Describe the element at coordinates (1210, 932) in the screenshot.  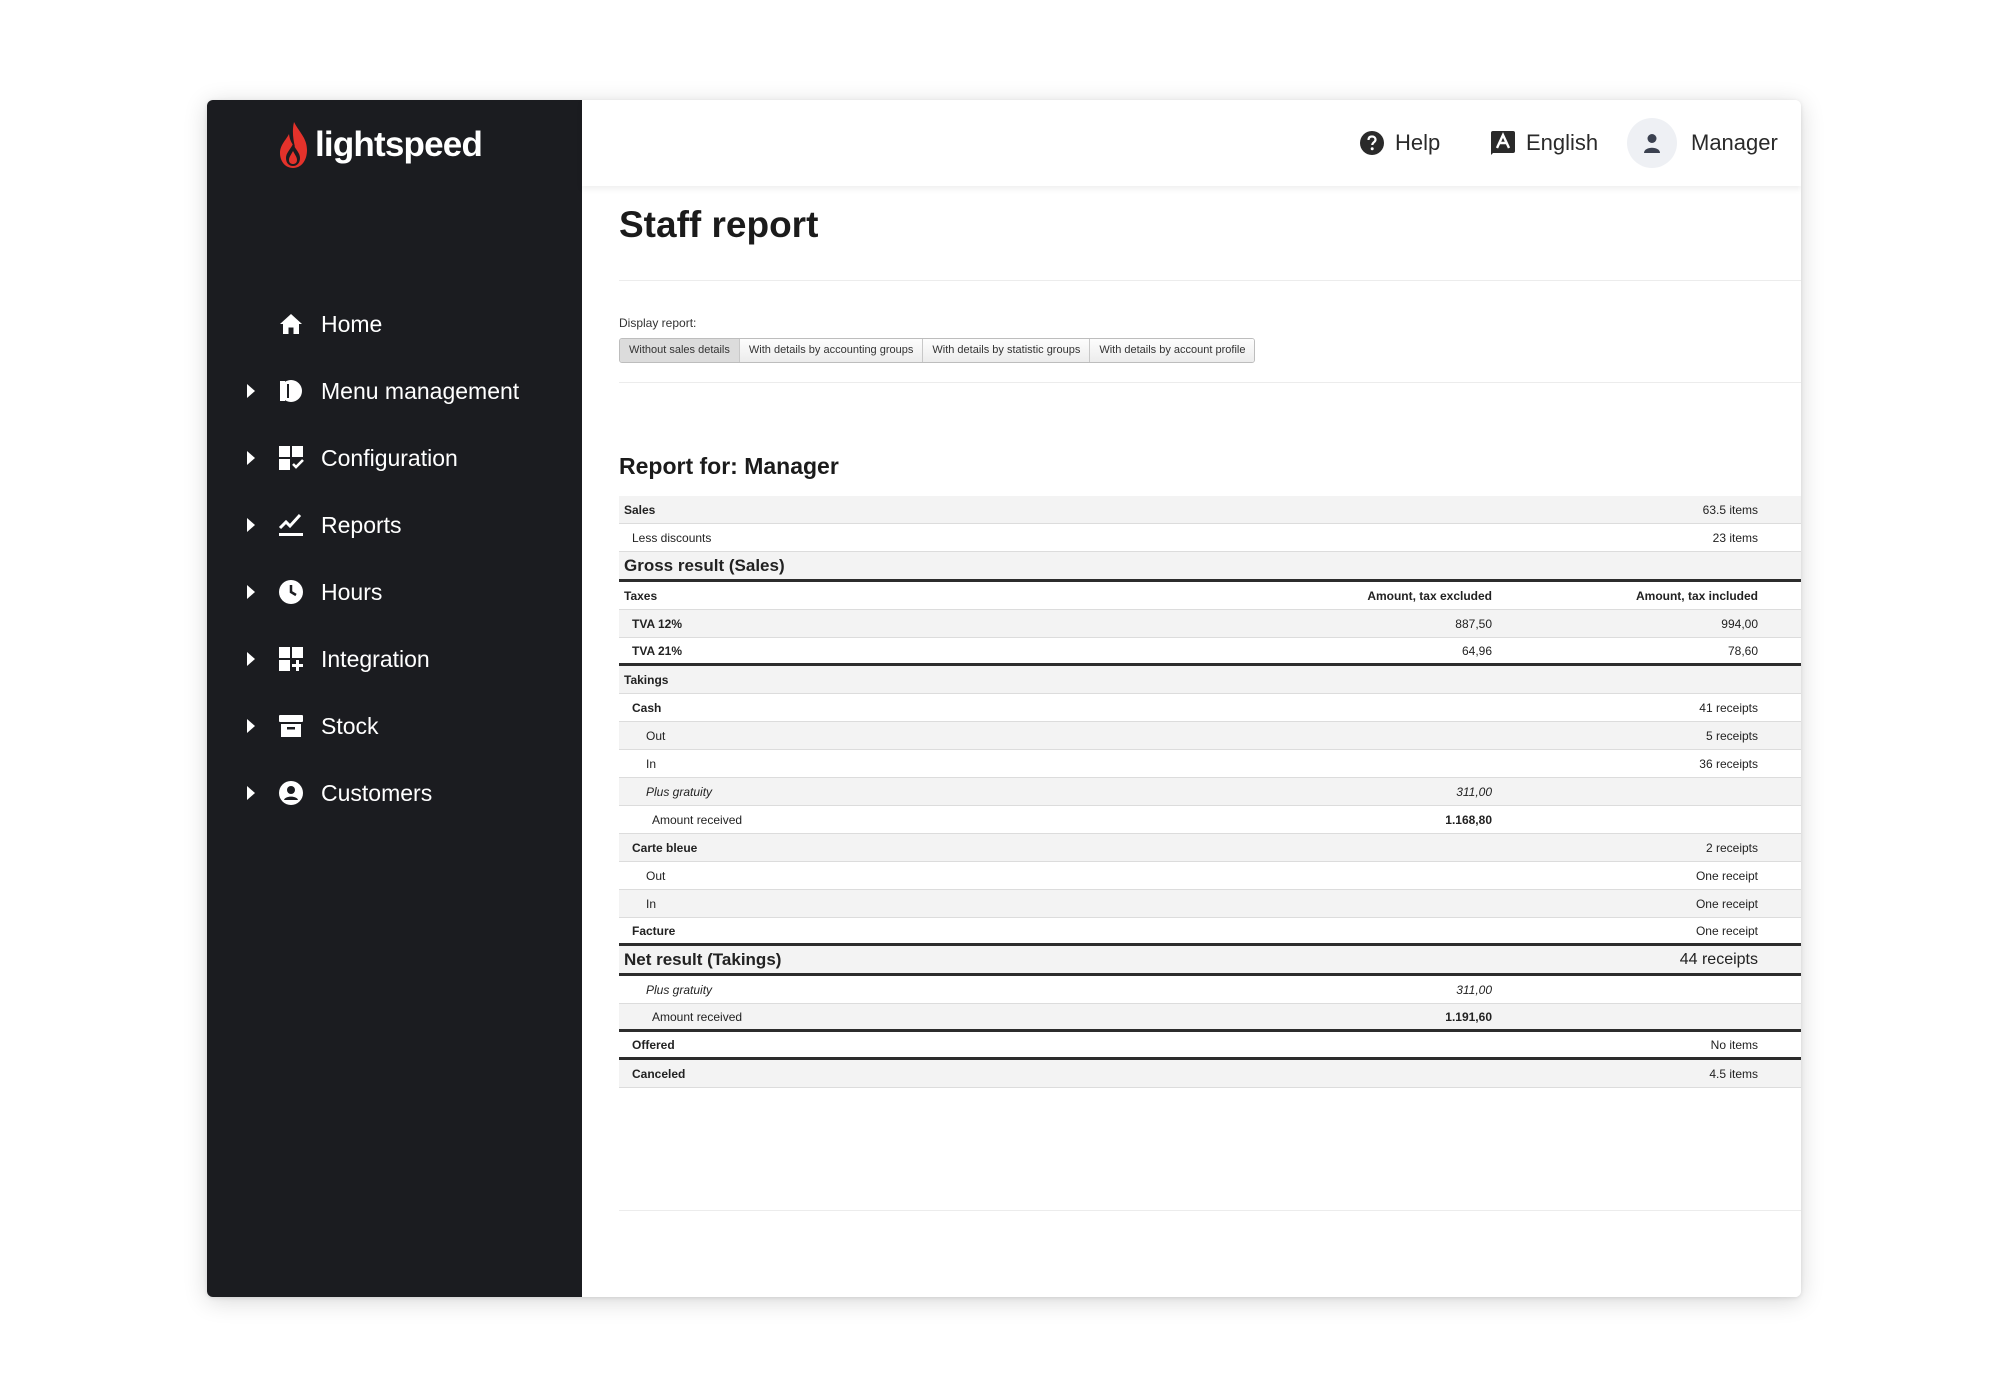
I see `report-row: Facture One receipt` at that location.